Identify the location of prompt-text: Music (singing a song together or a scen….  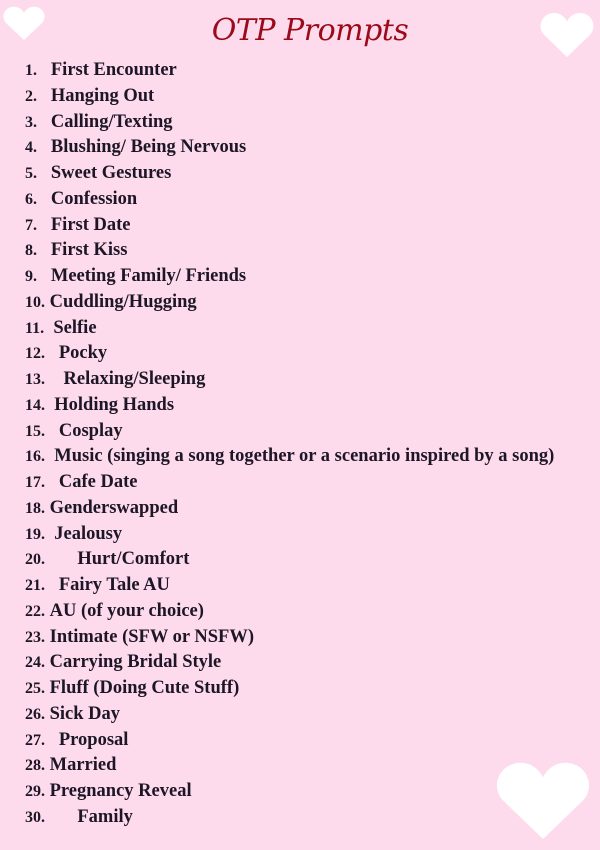
(304, 456).